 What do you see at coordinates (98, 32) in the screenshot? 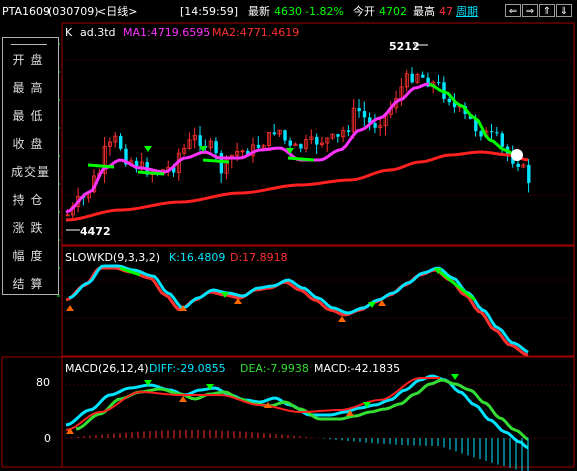
I see `main-indicator-name: ad.3td` at bounding box center [98, 32].